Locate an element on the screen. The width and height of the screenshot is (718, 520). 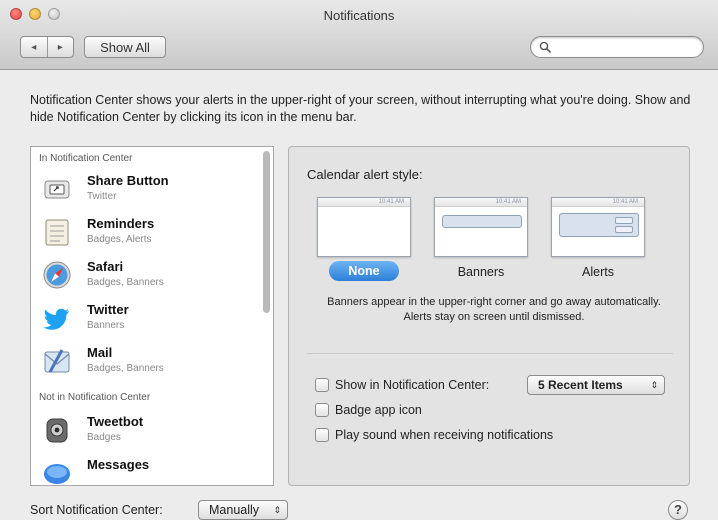
safari-icon is located at coordinates (57, 275).